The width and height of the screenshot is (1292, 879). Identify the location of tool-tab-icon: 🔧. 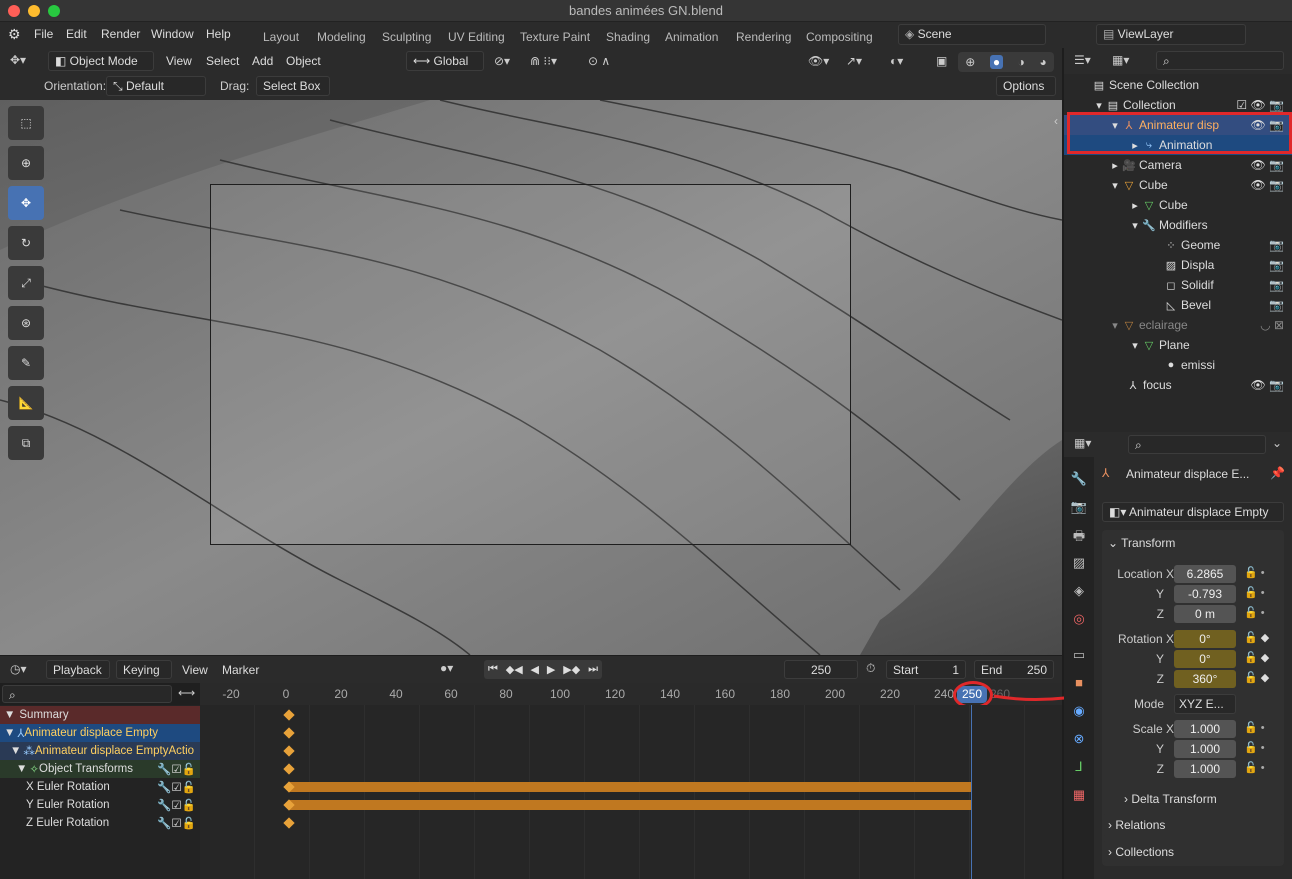
(1079, 481).